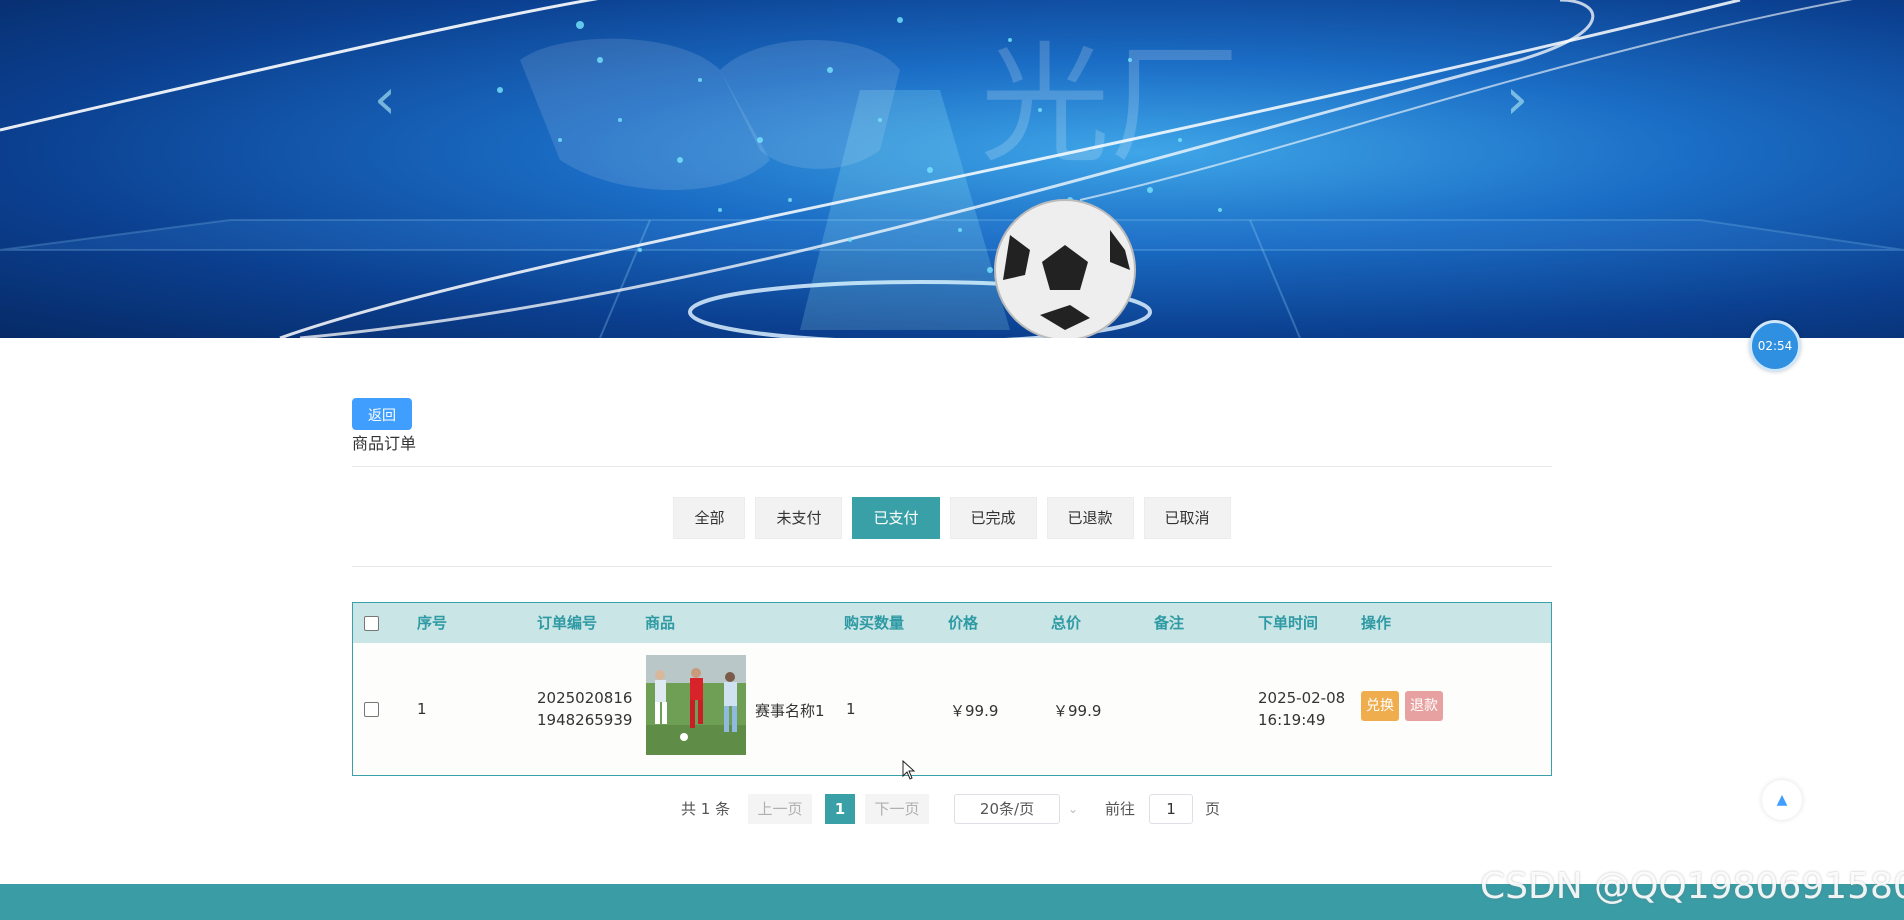 The height and width of the screenshot is (920, 1904). I want to click on pagination: 共 1 条 上一页 1 下一页 20条/页 ⌄ 前往 1 页, so click(952, 809).